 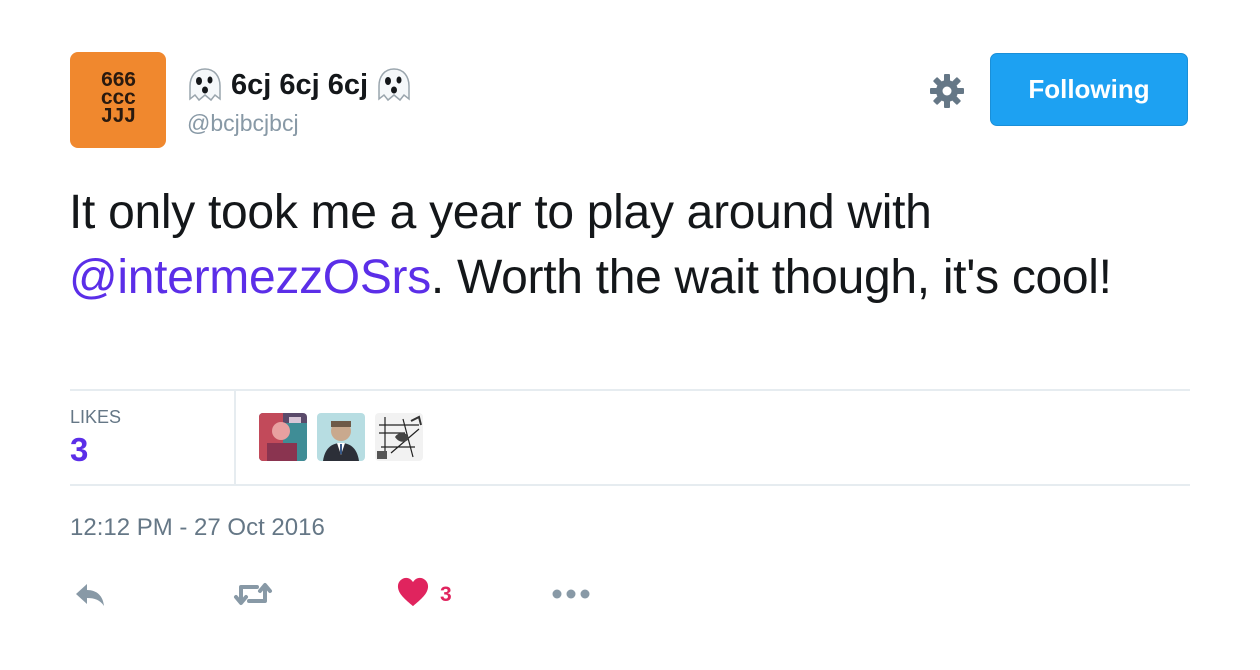 What do you see at coordinates (243, 123) in the screenshot?
I see `user-handle: @bcjbcjbcj` at bounding box center [243, 123].